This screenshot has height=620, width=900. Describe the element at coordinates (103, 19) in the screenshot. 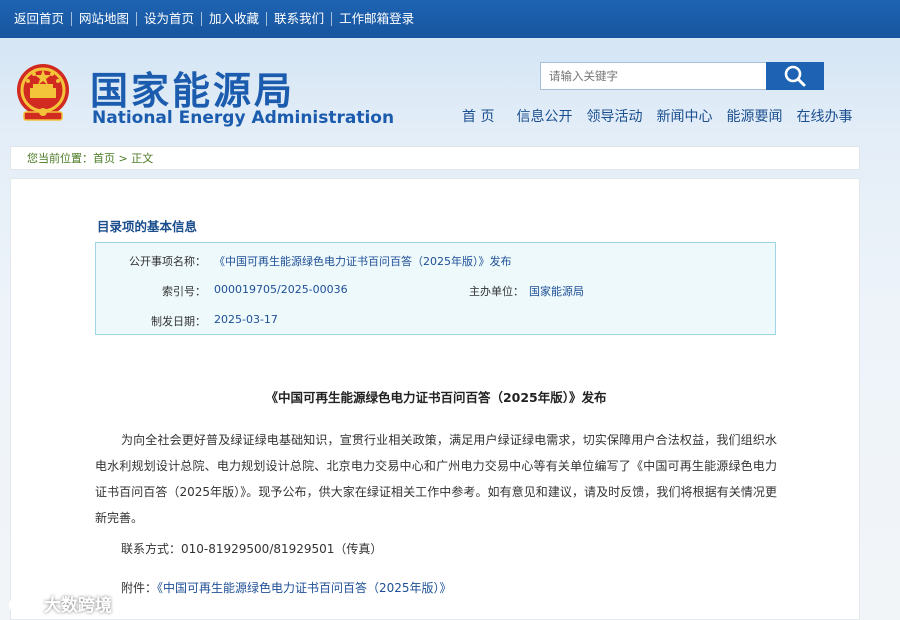

I see `link-sitemap: 网站地图` at that location.